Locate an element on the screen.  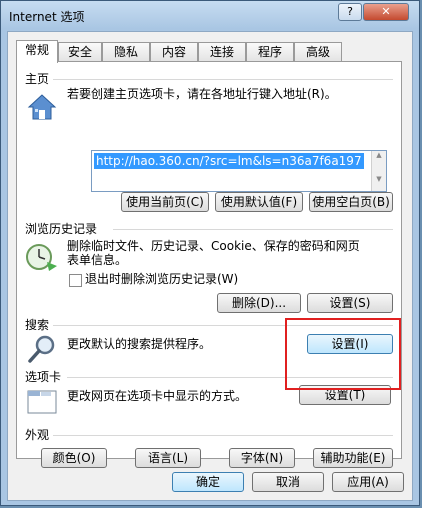
delete-on-exit-label: 退出时删除浏览历史记录(W) is located at coordinates (161, 279).